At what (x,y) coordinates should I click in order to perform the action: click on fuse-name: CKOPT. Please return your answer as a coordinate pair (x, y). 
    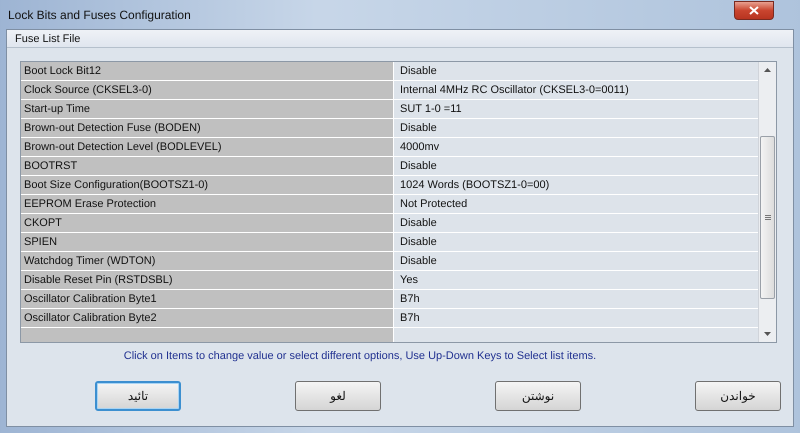
    Looking at the image, I should click on (207, 223).